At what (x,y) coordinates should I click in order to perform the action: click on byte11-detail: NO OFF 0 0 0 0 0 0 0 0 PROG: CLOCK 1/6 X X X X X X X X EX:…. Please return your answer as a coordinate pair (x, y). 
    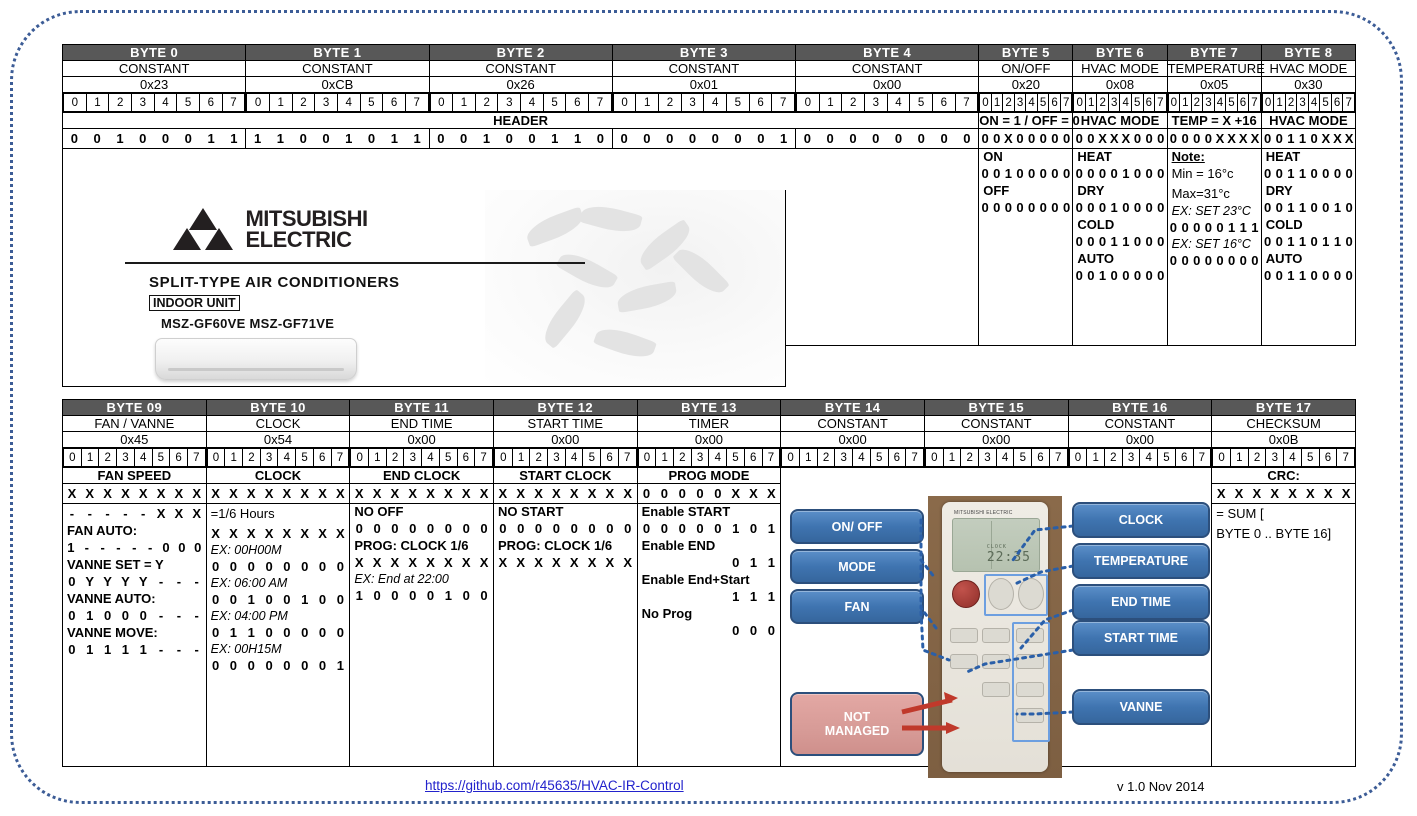
    Looking at the image, I should click on (421, 635).